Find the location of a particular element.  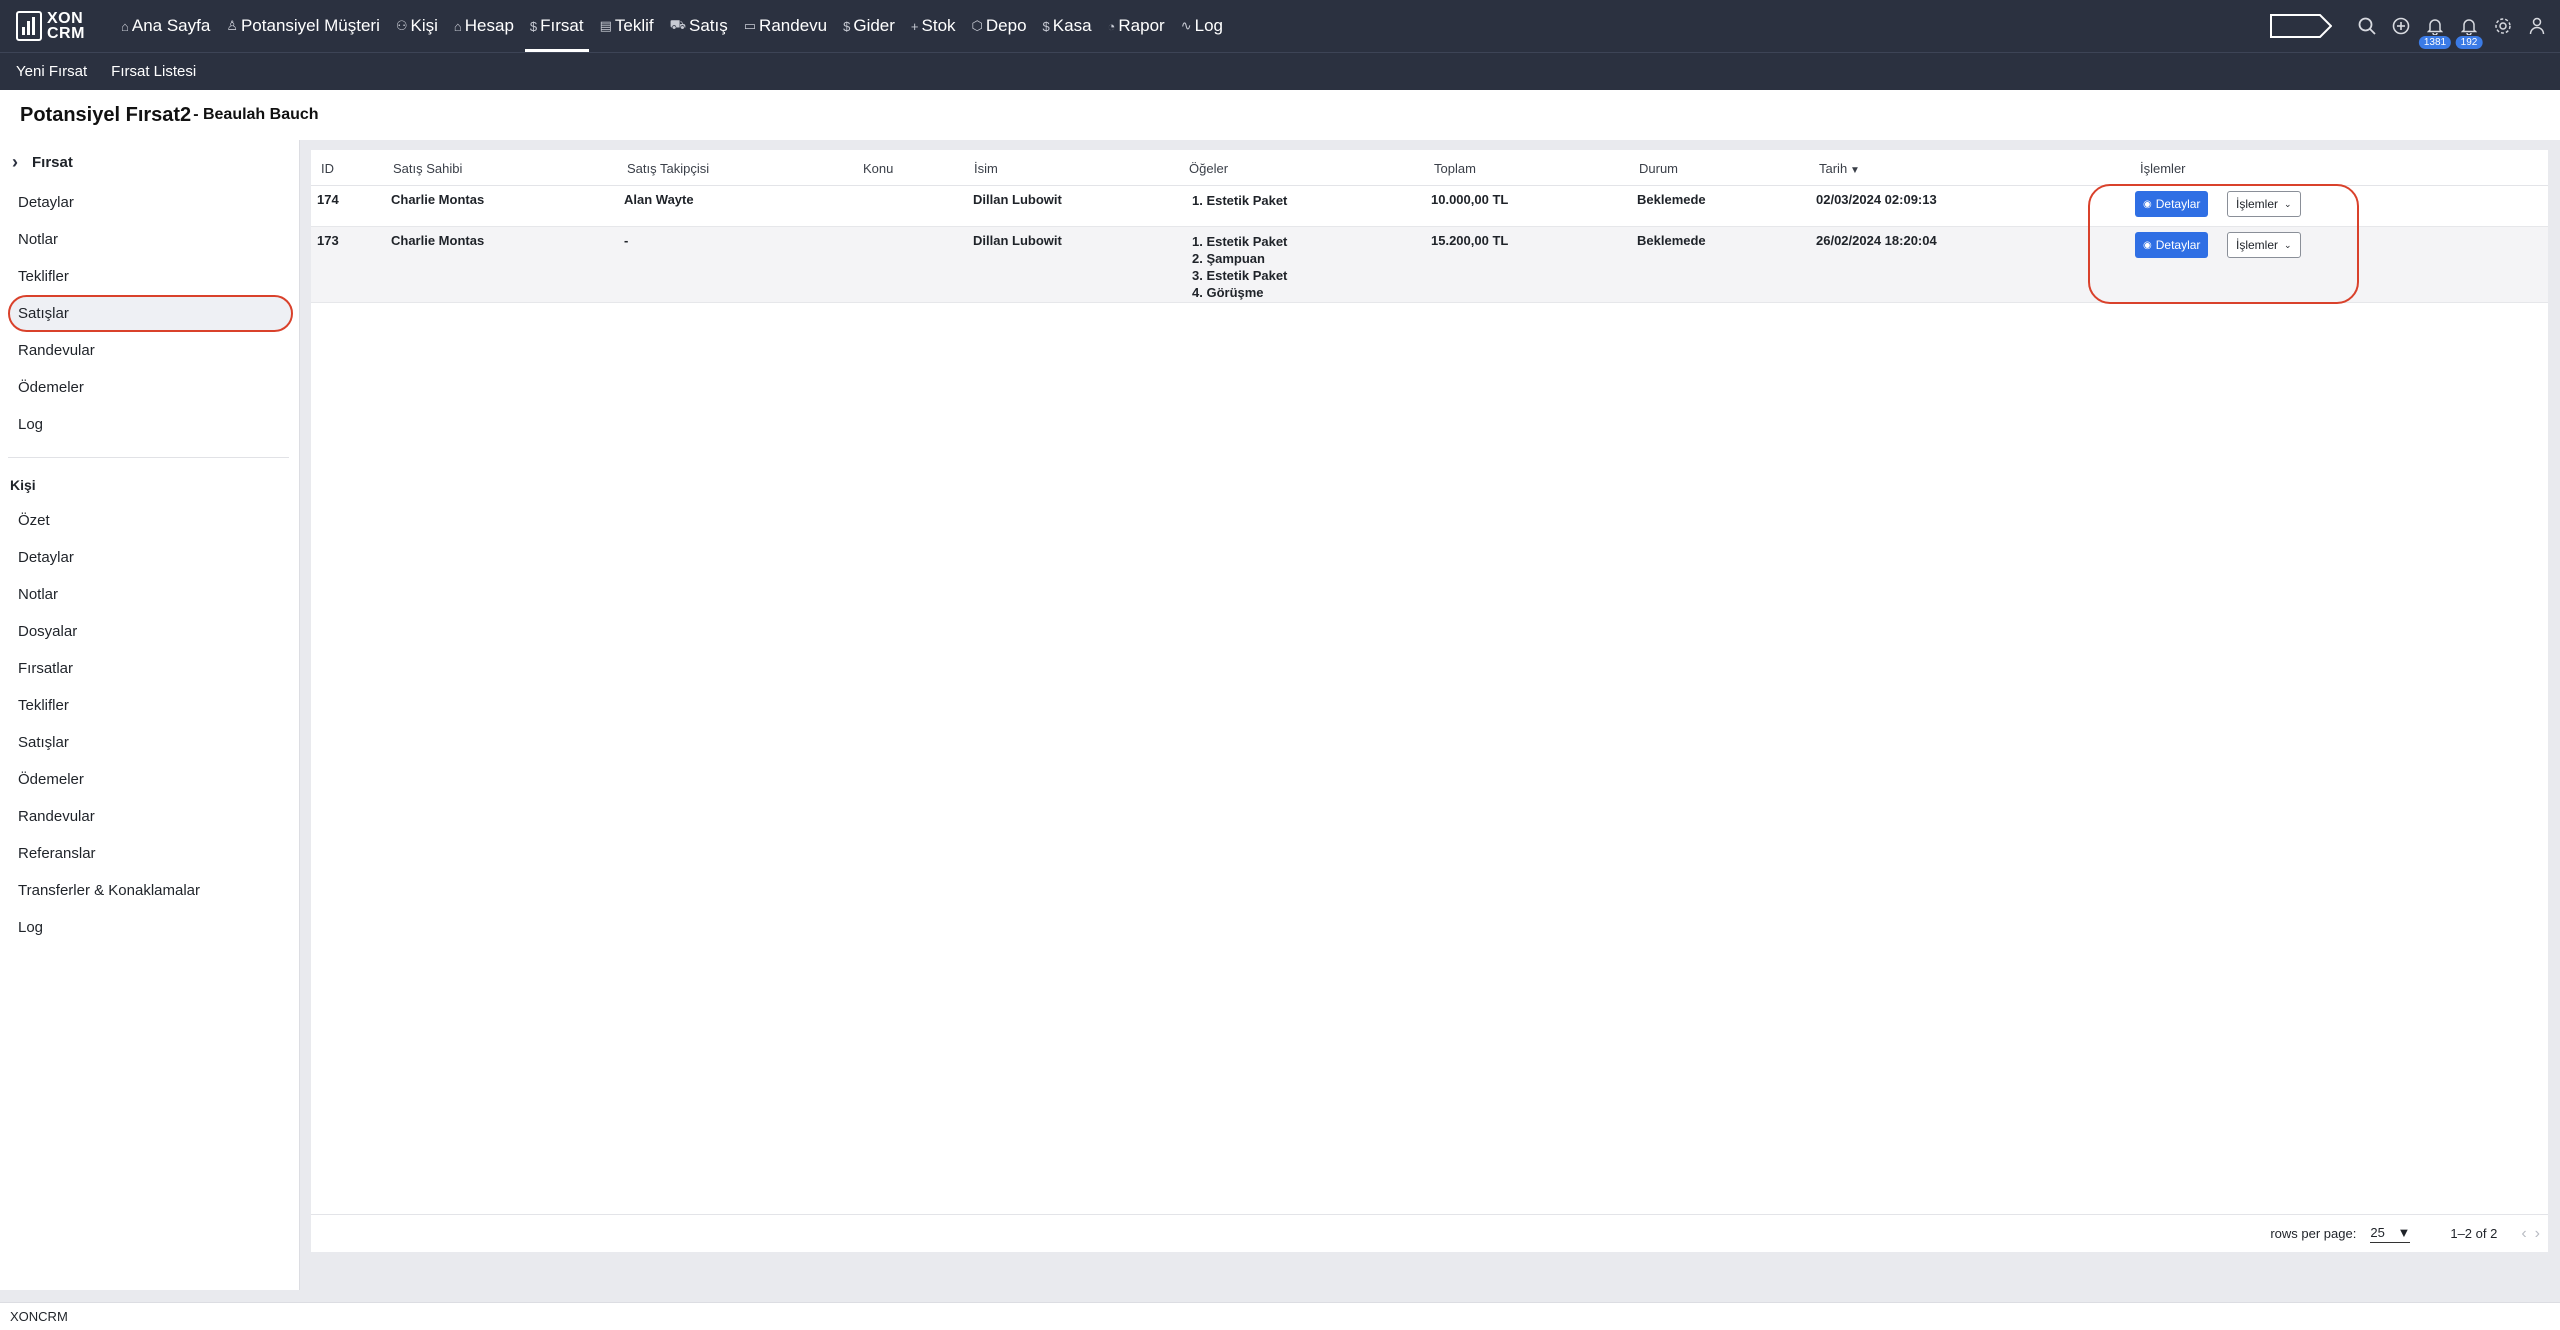

top-right-tools: 1381 192 is located at coordinates (2415, 26).